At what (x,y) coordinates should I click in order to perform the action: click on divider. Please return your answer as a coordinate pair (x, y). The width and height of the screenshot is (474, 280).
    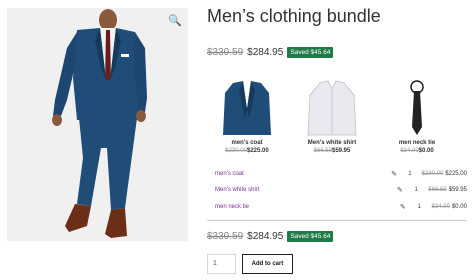
    Looking at the image, I should click on (337, 220).